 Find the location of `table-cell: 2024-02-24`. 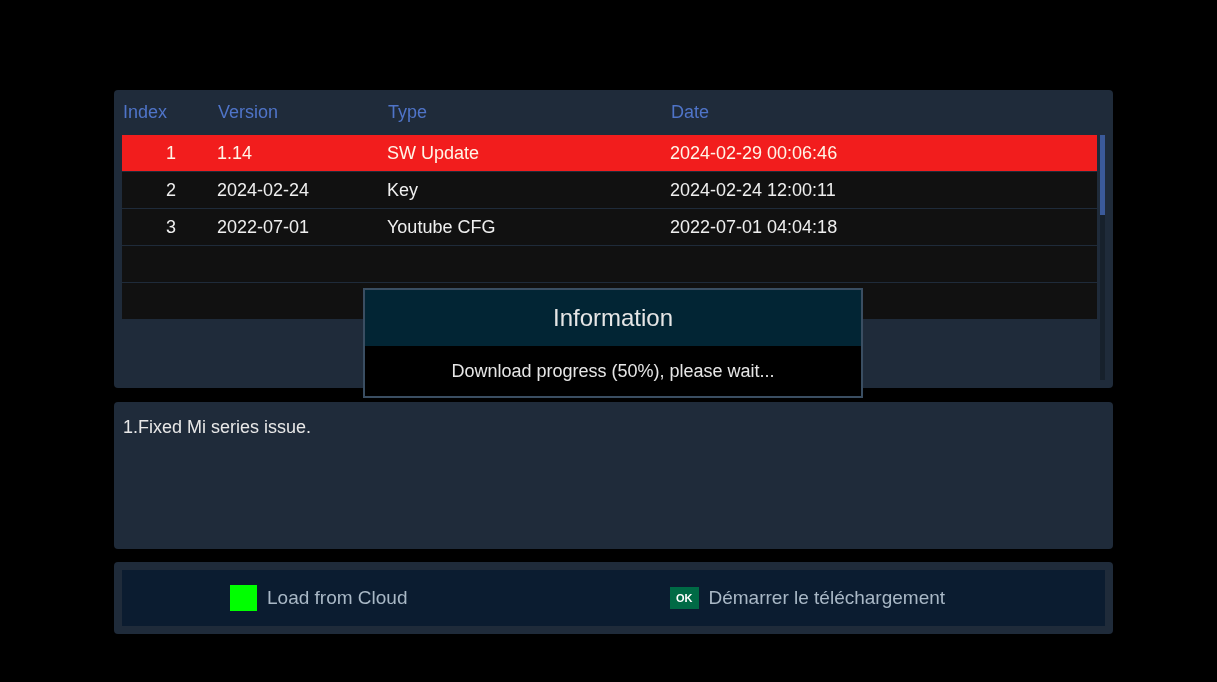

table-cell: 2024-02-24 is located at coordinates (263, 189).